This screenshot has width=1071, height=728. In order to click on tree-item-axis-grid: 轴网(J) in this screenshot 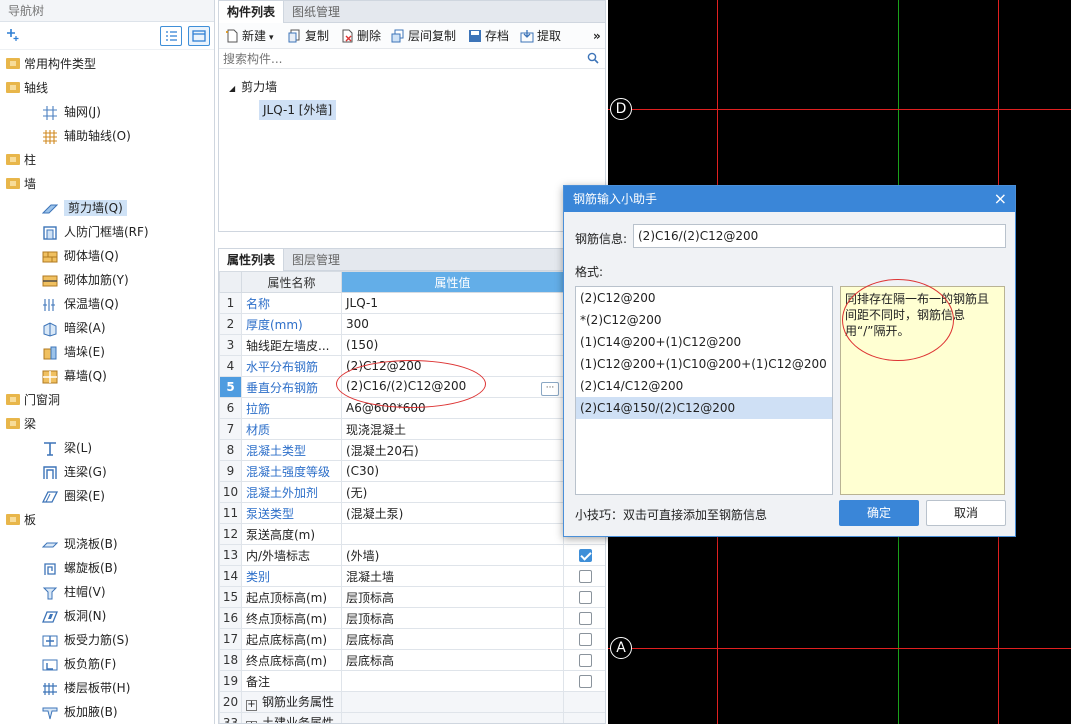, I will do `click(50, 112)`.